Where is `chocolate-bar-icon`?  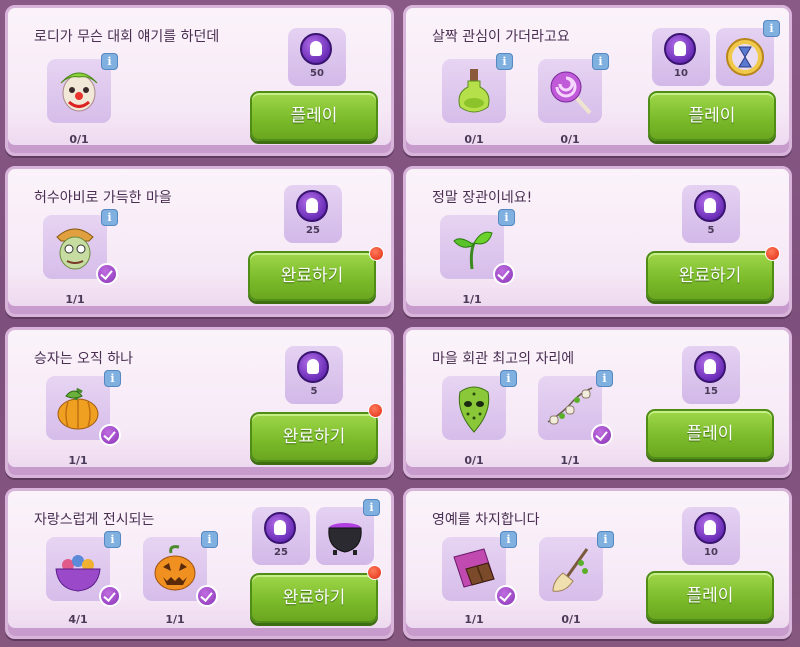
chocolate-bar-icon is located at coordinates (474, 568).